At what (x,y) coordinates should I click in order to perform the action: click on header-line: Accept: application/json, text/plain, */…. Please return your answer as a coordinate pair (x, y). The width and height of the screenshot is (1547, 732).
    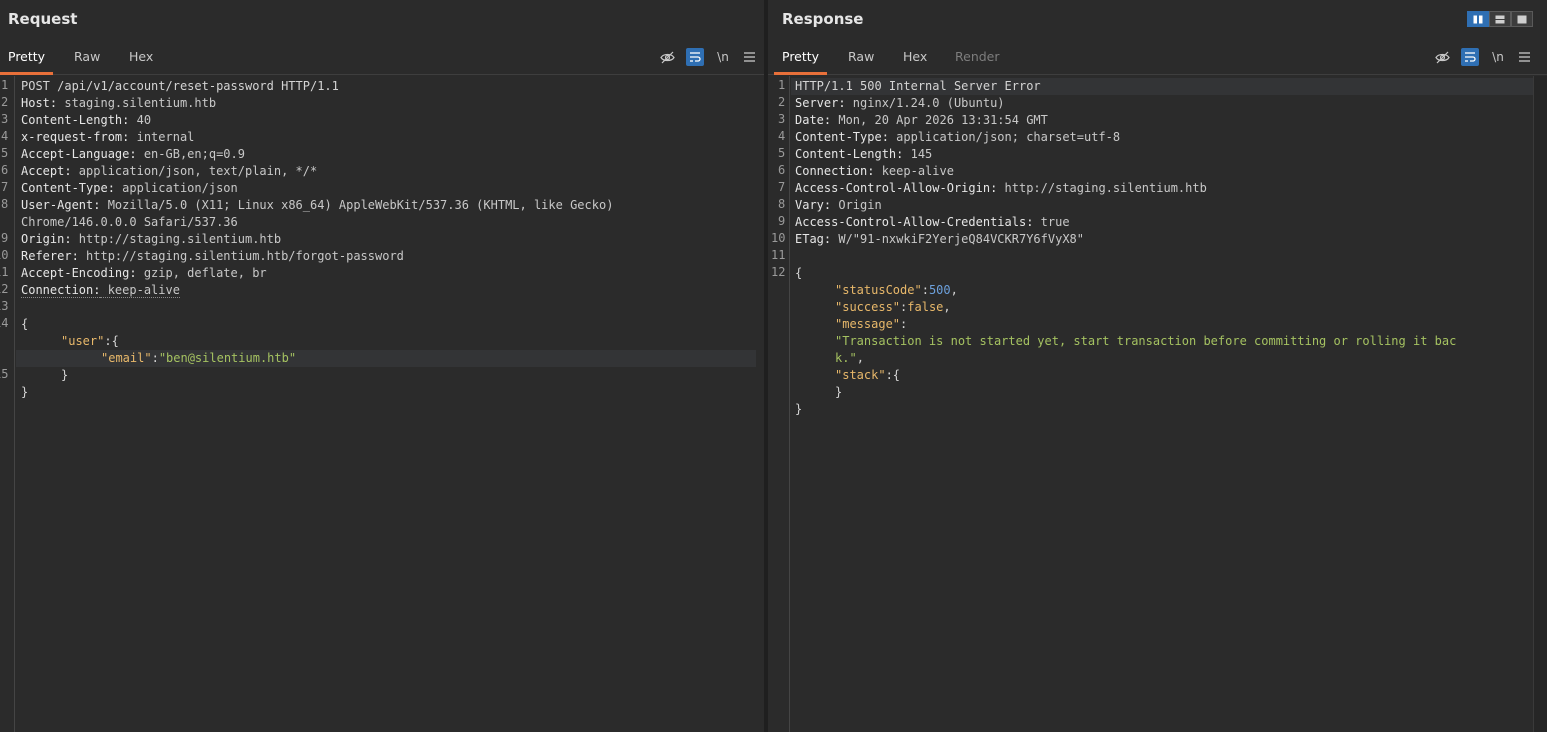
    Looking at the image, I should click on (169, 171).